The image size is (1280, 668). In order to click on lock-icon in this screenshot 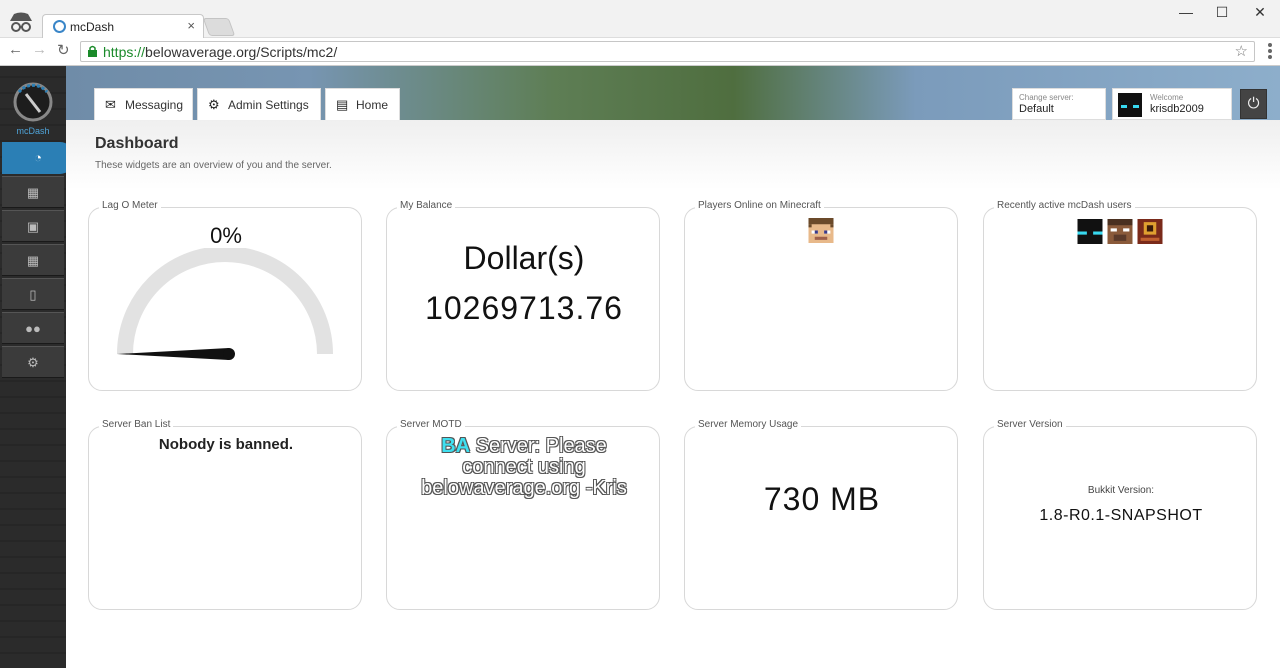, I will do `click(92, 51)`.